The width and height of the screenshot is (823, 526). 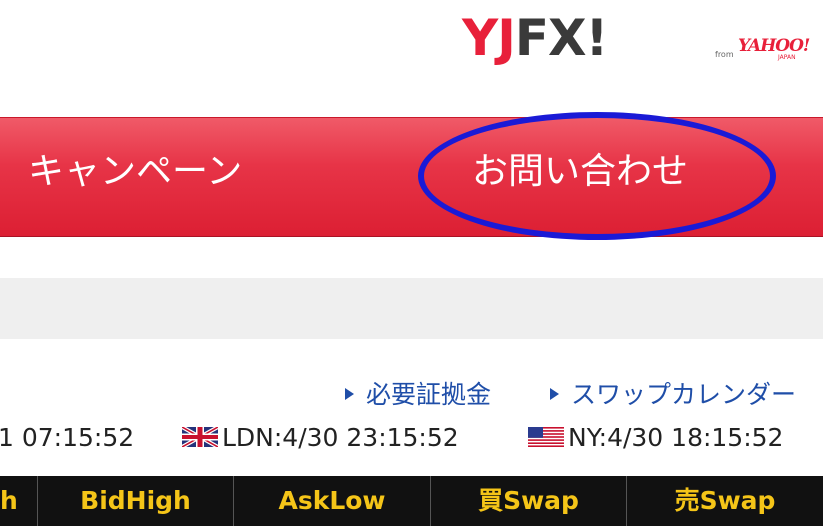 I want to click on column-header-asklow: AskLow, so click(x=332, y=501).